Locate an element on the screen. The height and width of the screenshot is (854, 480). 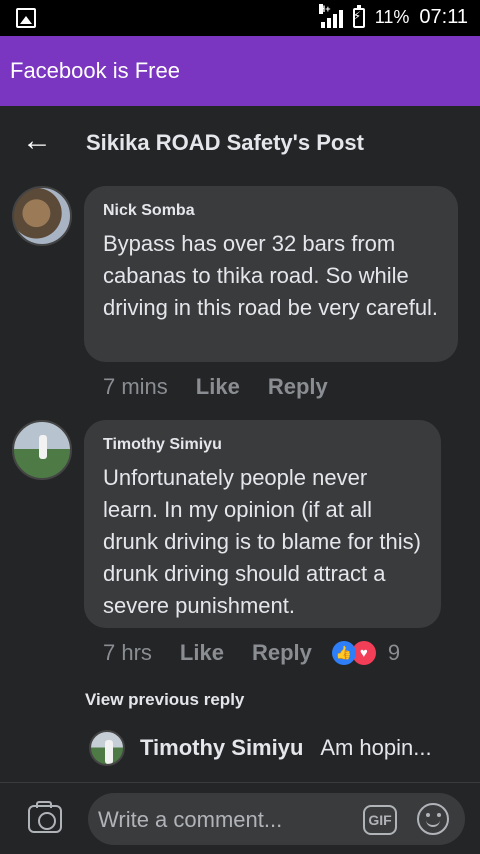
comment-input: Write a comment... GIF is located at coordinates (276, 819).